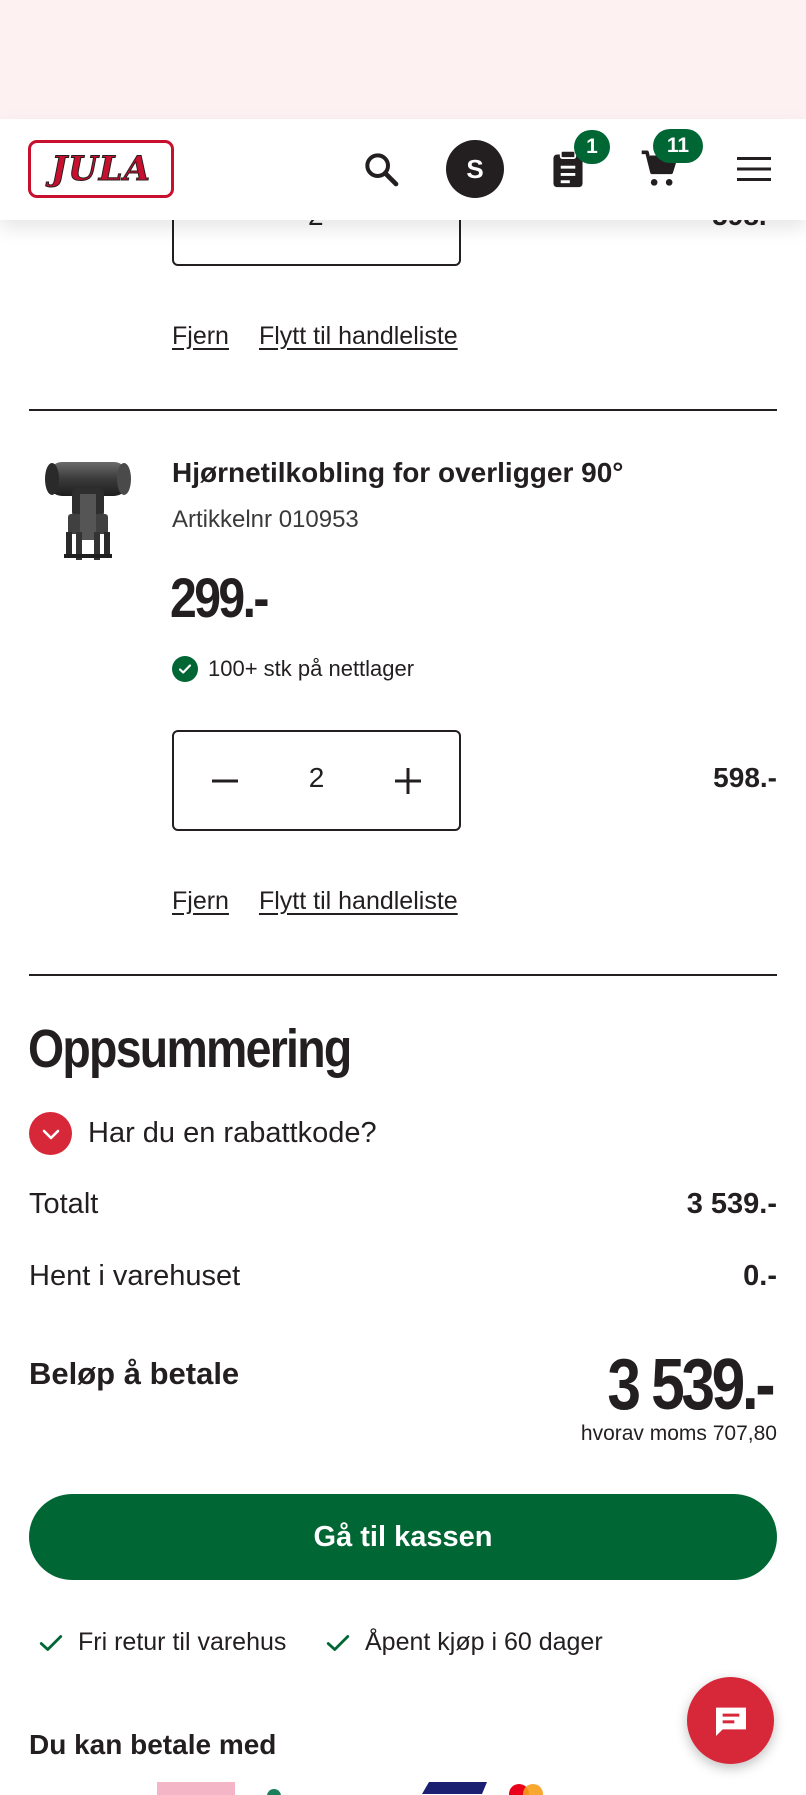 This screenshot has width=806, height=1795. What do you see at coordinates (232, 1133) in the screenshot?
I see `discount-label: Har du en rabattkode?` at bounding box center [232, 1133].